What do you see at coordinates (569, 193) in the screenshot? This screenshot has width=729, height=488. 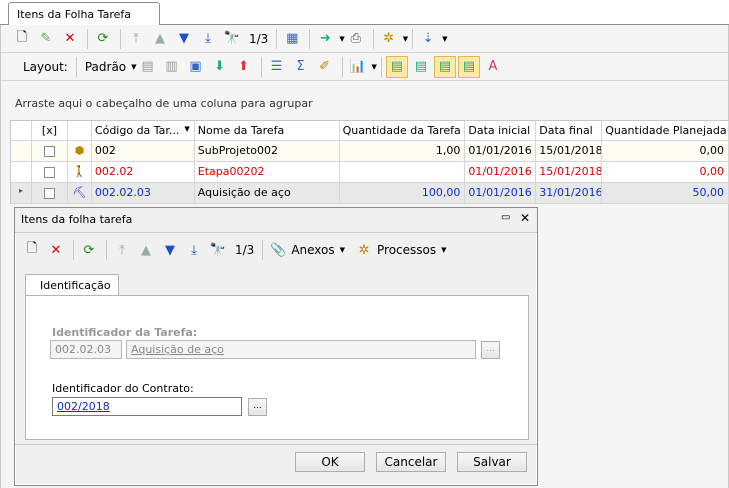 I see `cell-data-final: 31/01/2016` at bounding box center [569, 193].